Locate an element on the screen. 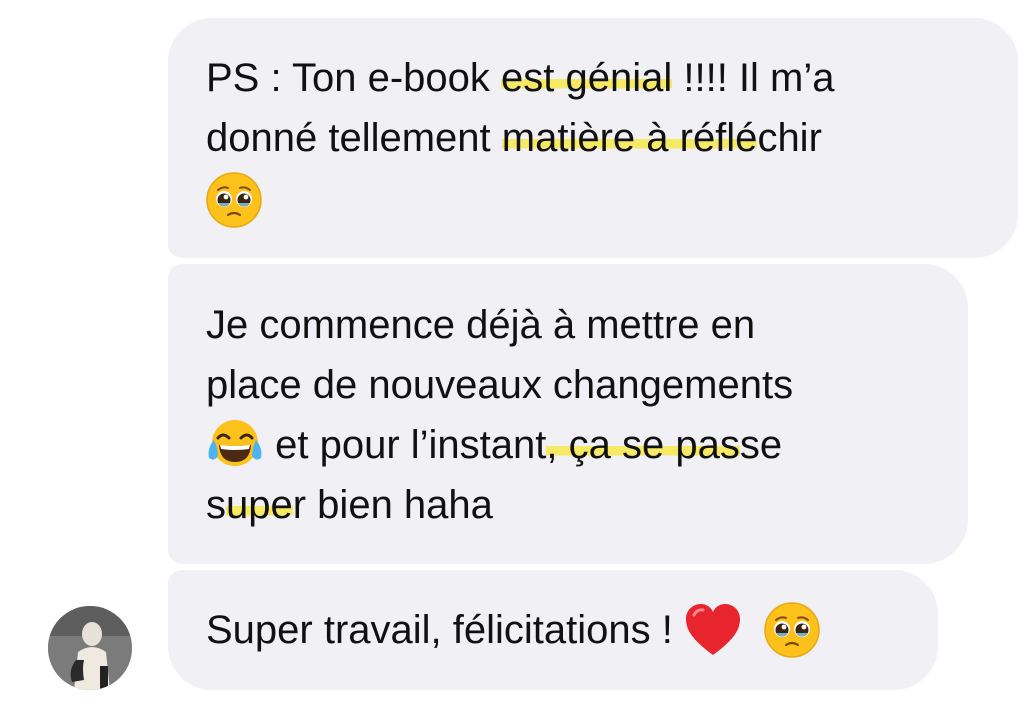 The image size is (1033, 709). message-text: chir is located at coordinates (789, 138).